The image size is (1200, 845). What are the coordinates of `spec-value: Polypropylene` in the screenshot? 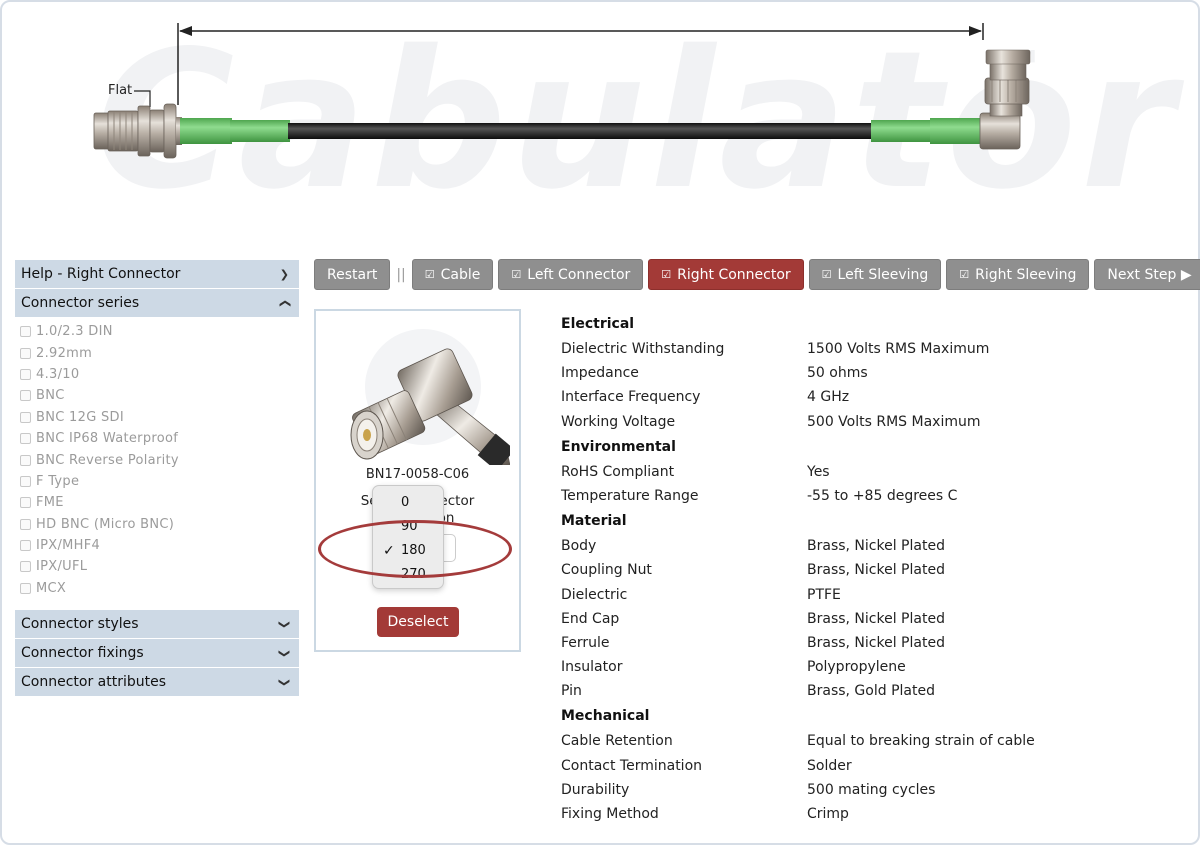 It's located at (856, 667).